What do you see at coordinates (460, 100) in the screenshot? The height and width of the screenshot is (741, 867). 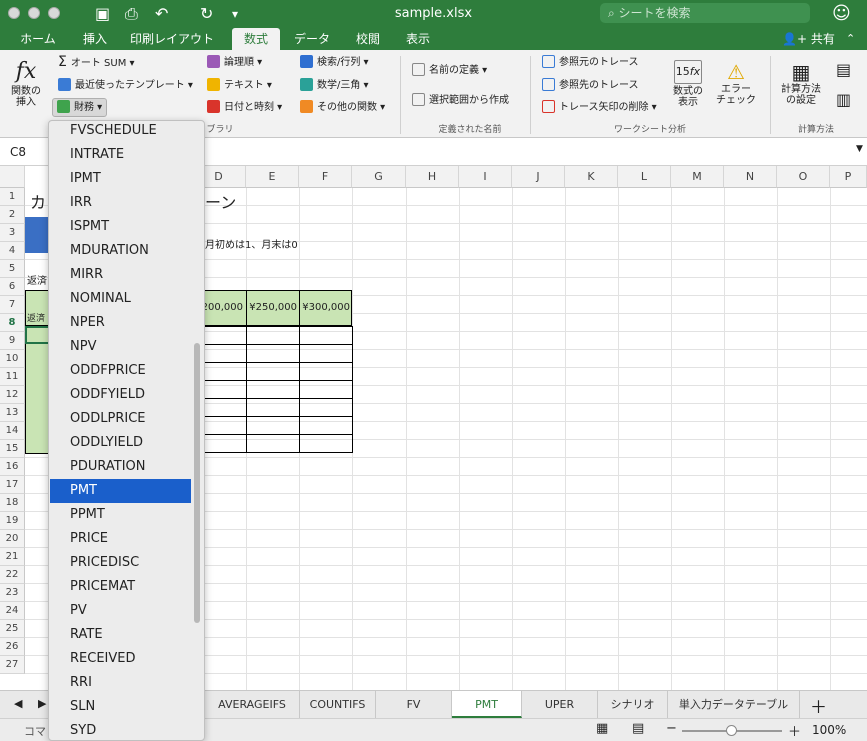 I see `create-from-selection-button: 選択範囲から作成` at bounding box center [460, 100].